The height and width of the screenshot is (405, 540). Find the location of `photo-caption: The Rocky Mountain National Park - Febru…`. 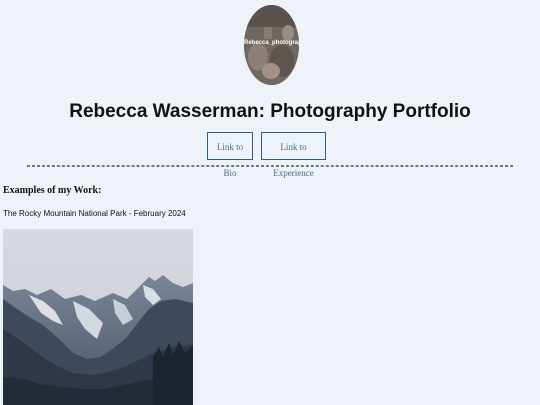

photo-caption: The Rocky Mountain National Park - Febru… is located at coordinates (94, 213).